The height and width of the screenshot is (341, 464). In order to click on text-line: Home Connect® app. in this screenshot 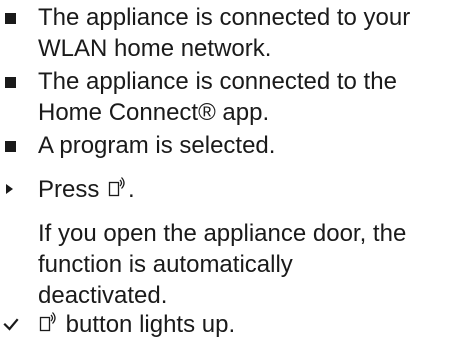, I will do `click(154, 112)`.